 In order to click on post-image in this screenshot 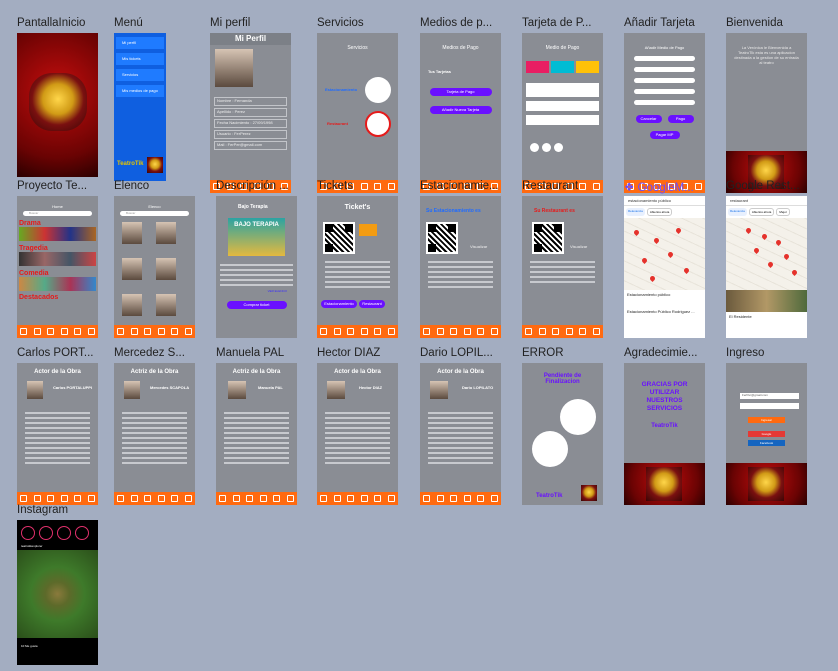, I will do `click(57, 594)`.